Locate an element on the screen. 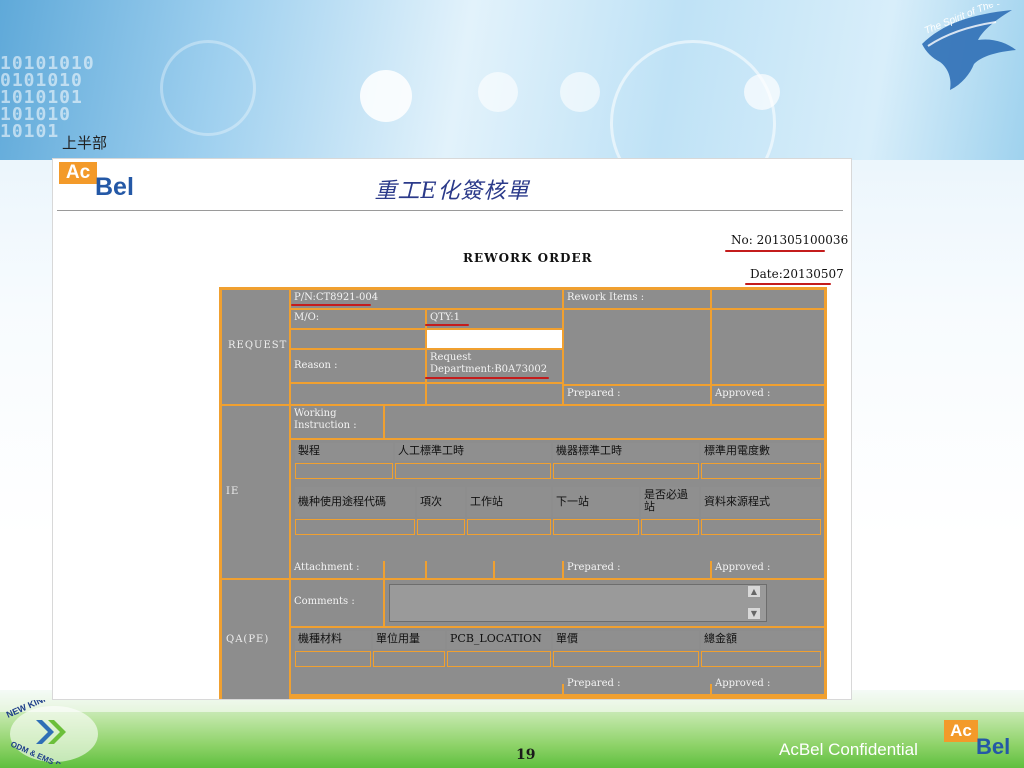 This screenshot has width=1024, height=768. comments-textarea is located at coordinates (578, 603).